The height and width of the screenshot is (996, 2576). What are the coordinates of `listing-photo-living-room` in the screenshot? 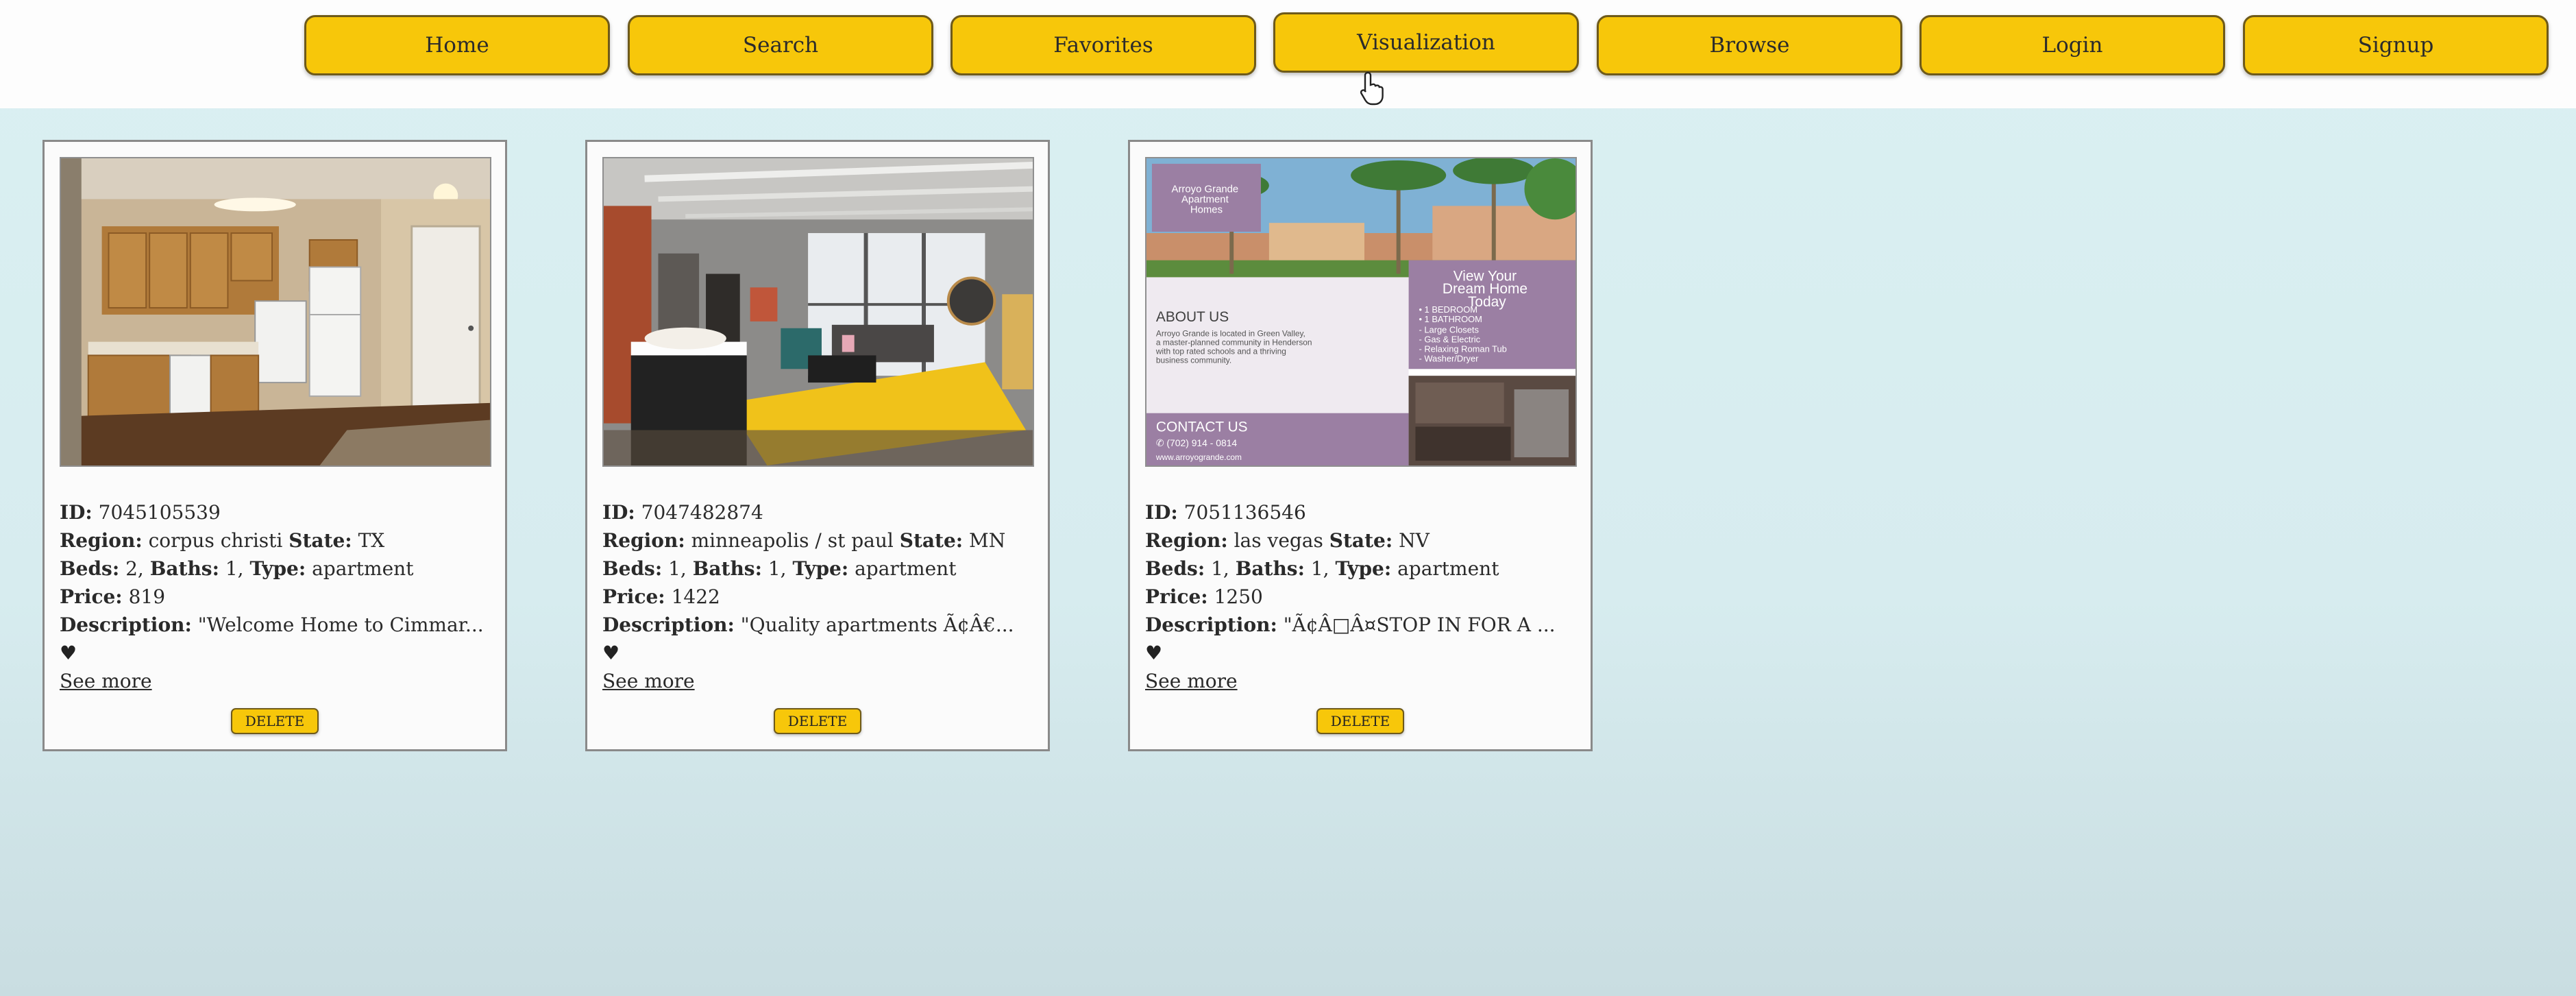 It's located at (818, 312).